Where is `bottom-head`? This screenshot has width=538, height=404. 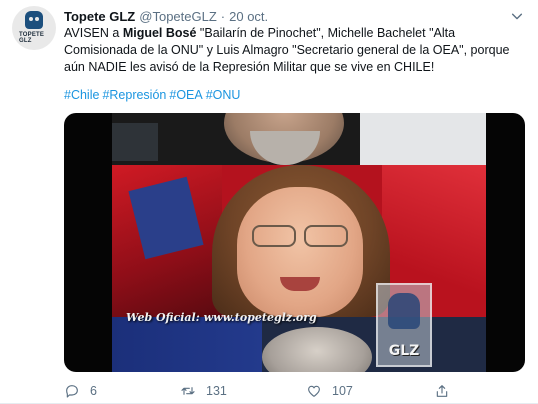 bottom-head is located at coordinates (317, 349).